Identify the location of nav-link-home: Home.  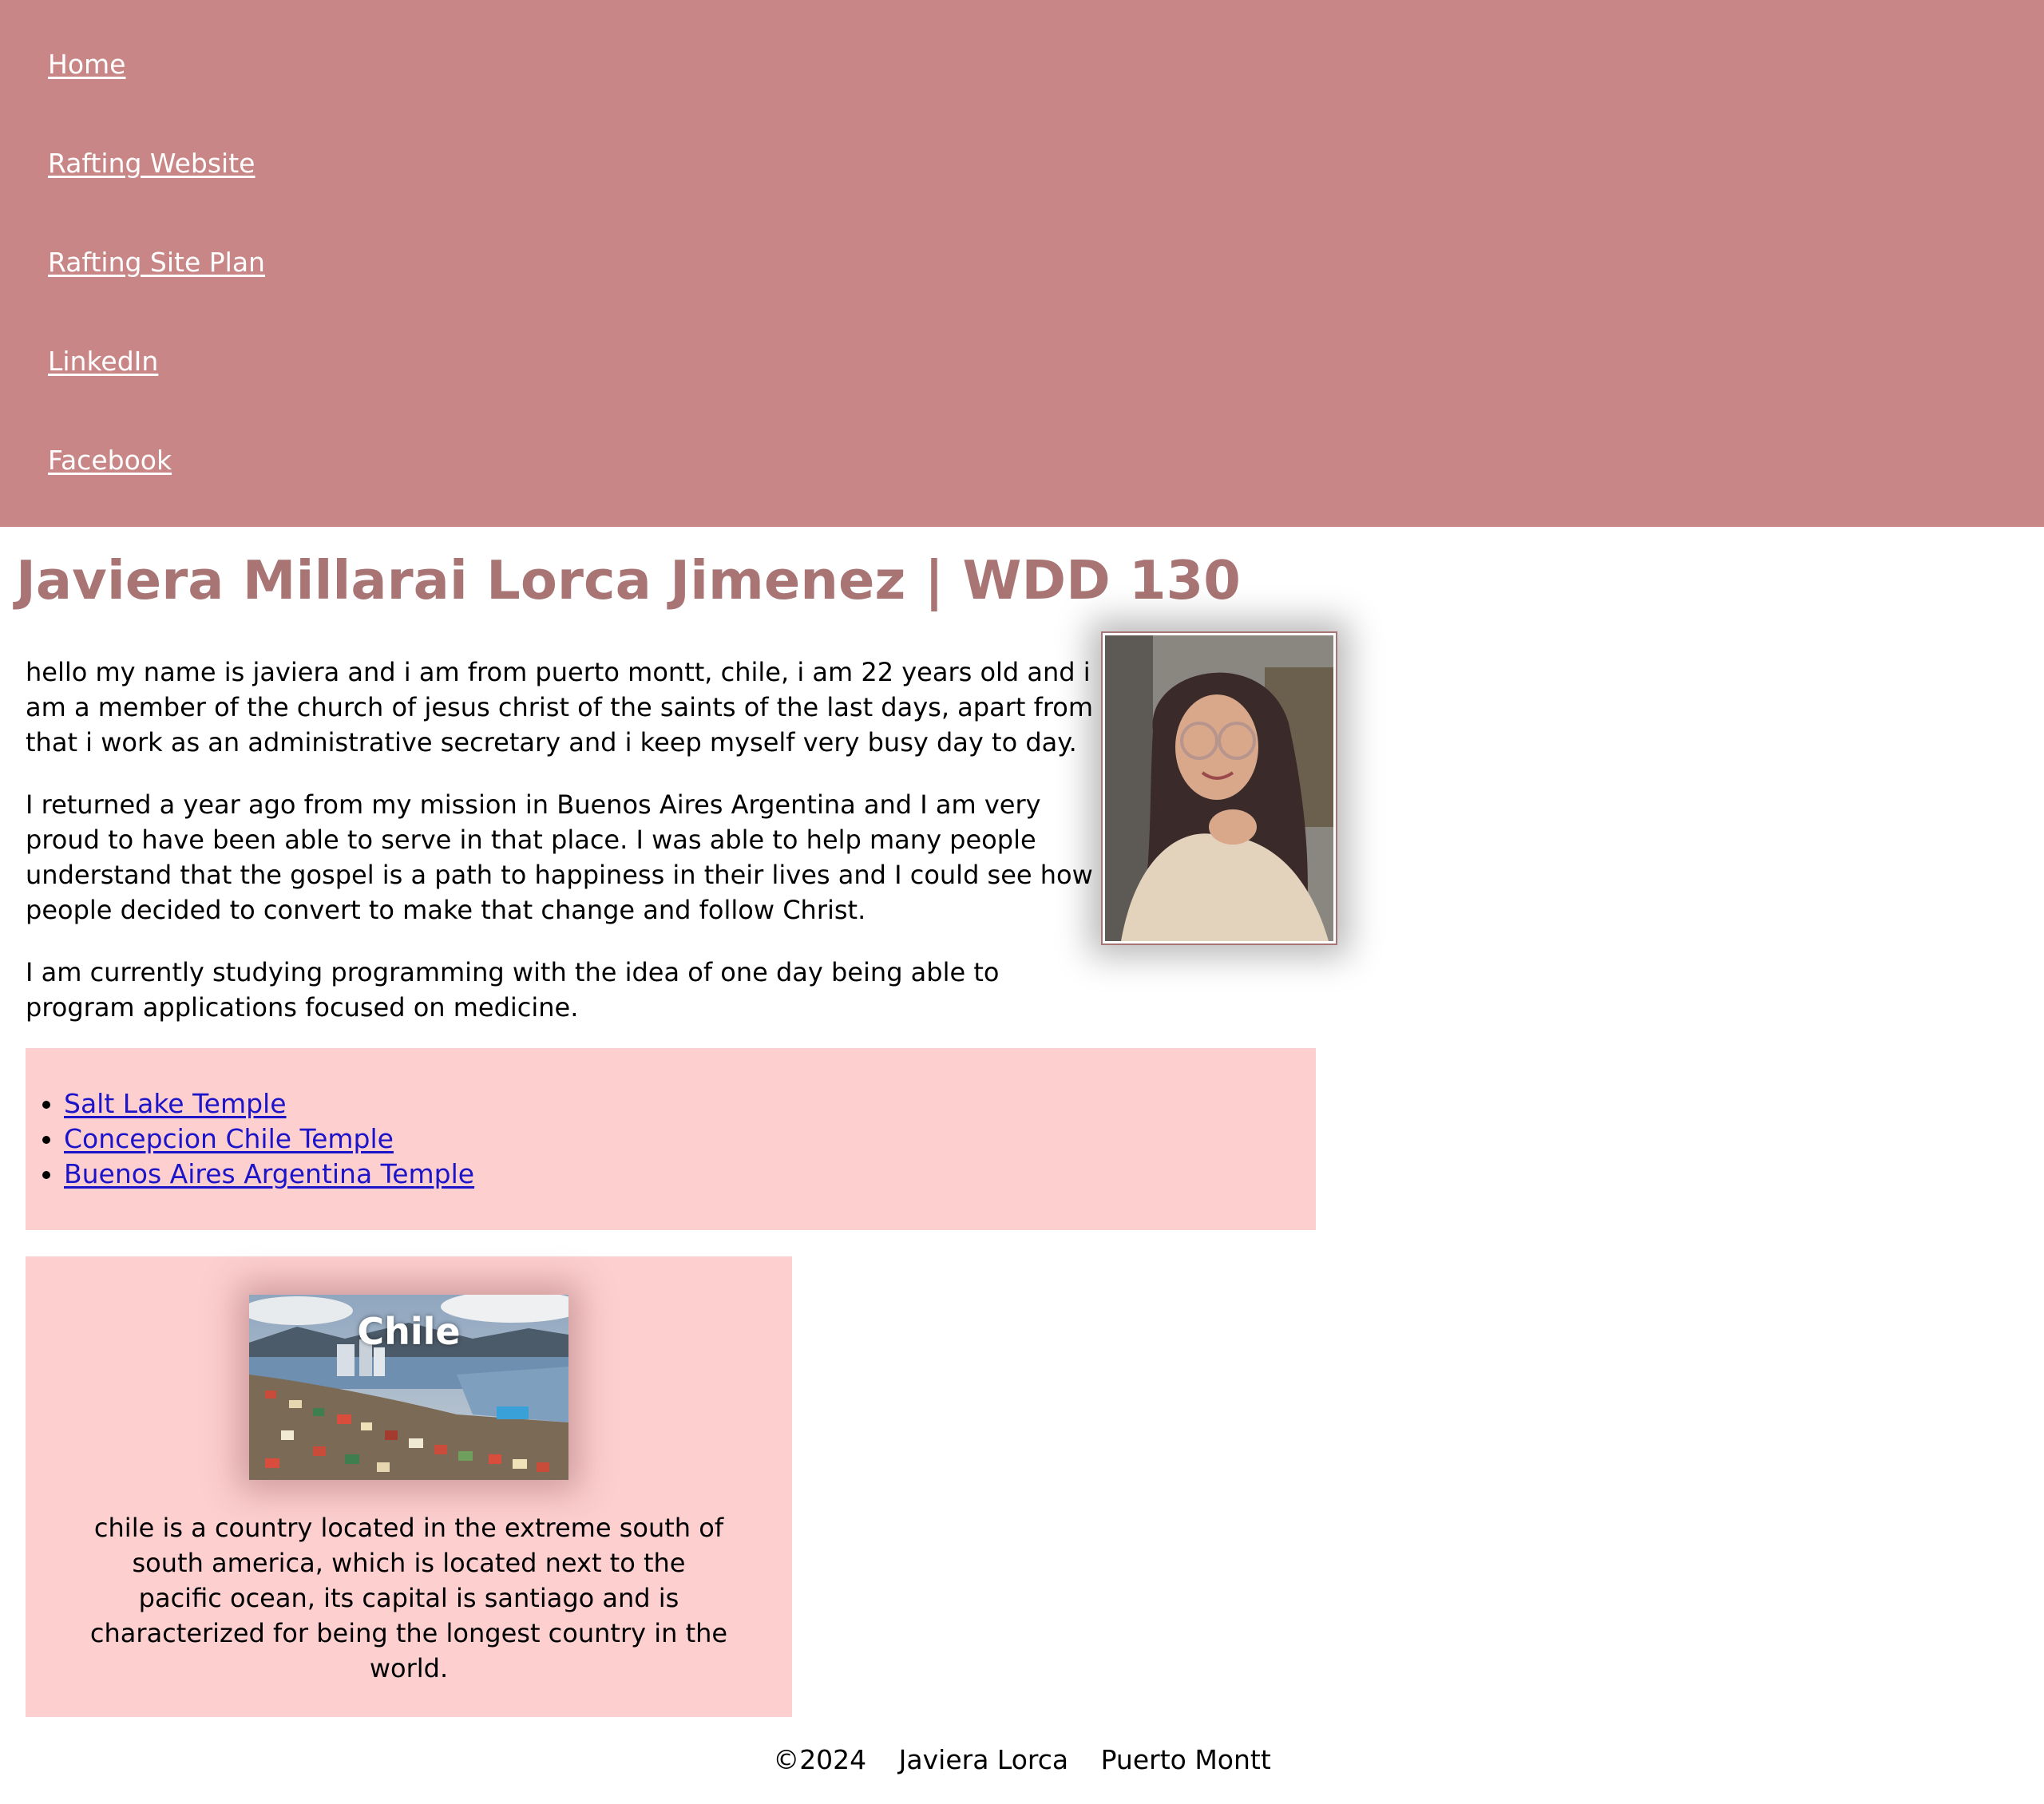
(86, 64).